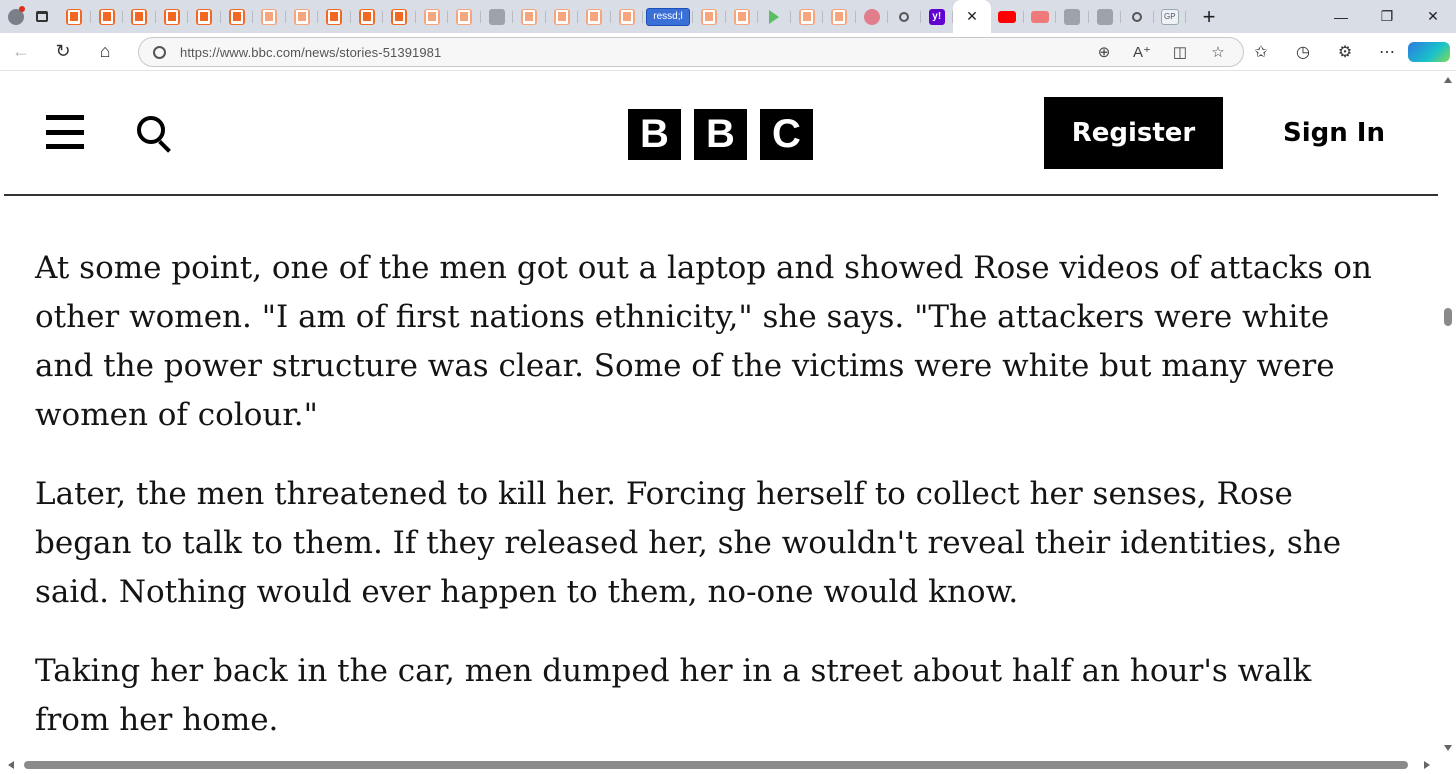 The width and height of the screenshot is (1456, 774). What do you see at coordinates (63, 52) in the screenshot?
I see `refresh-button: ↻` at bounding box center [63, 52].